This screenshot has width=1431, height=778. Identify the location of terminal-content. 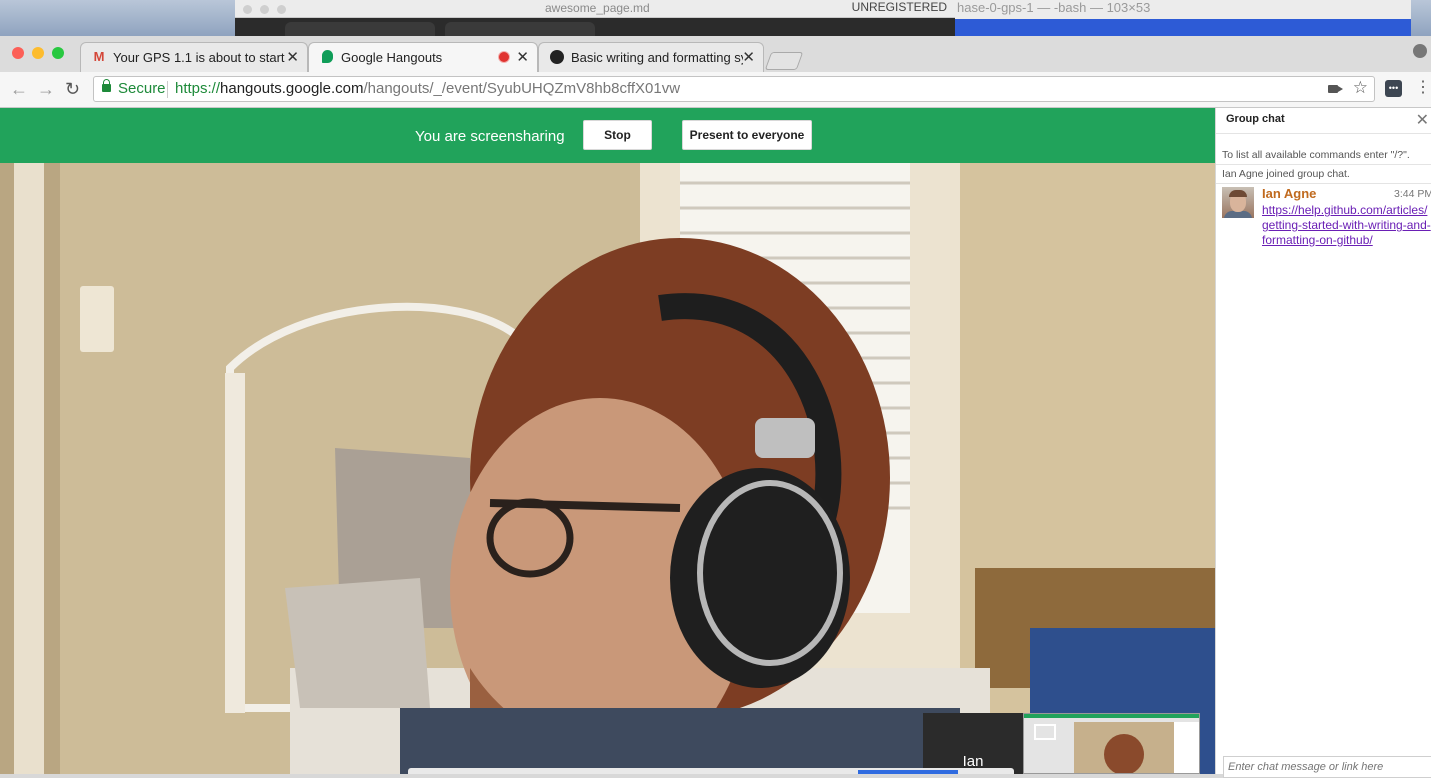
(1183, 27).